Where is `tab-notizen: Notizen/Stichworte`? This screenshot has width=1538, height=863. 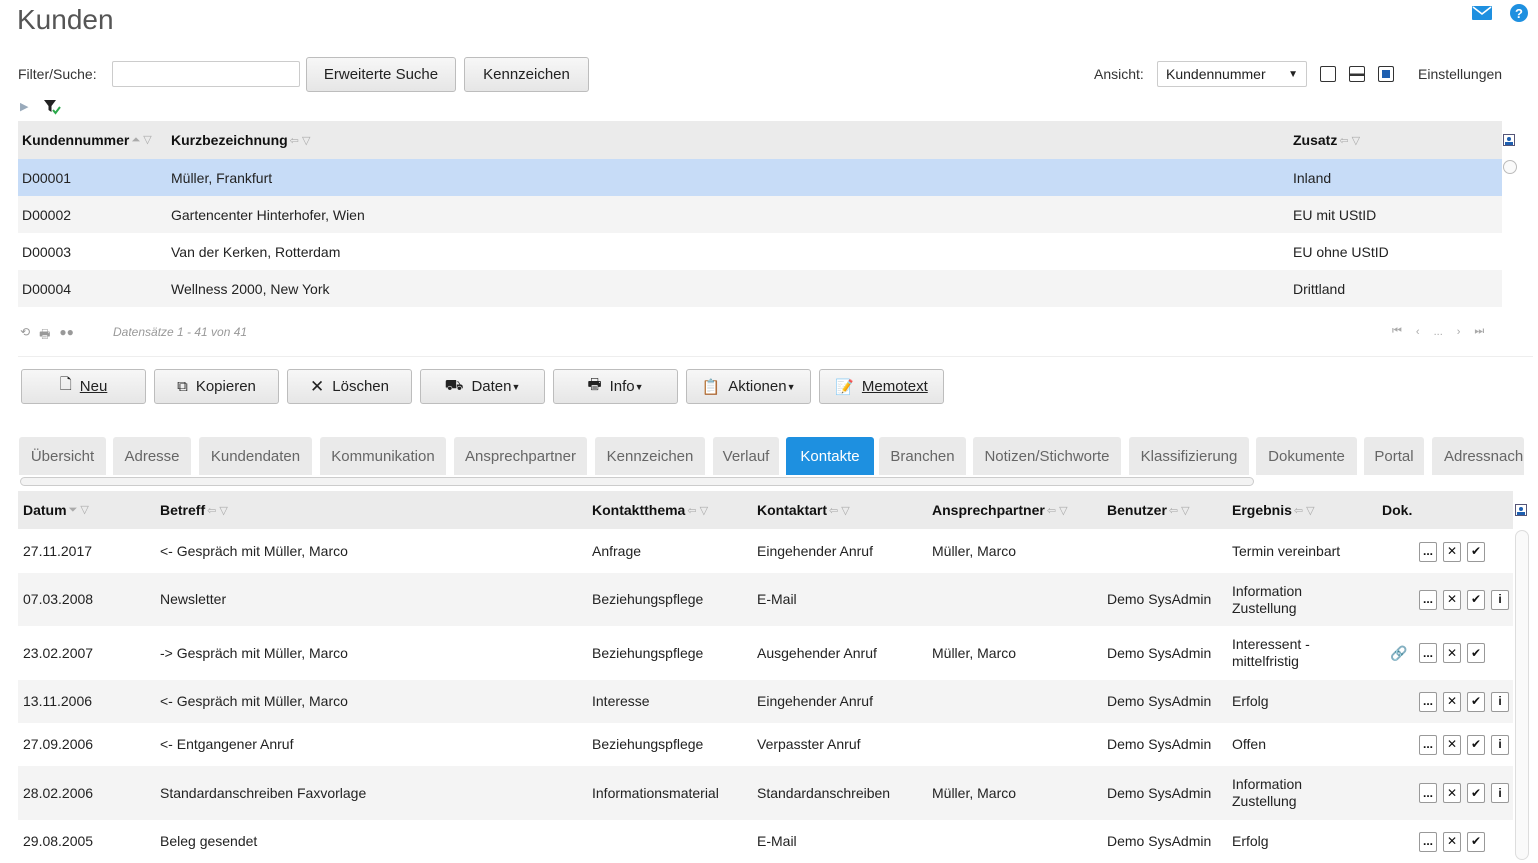 tab-notizen: Notizen/Stichworte is located at coordinates (1047, 456).